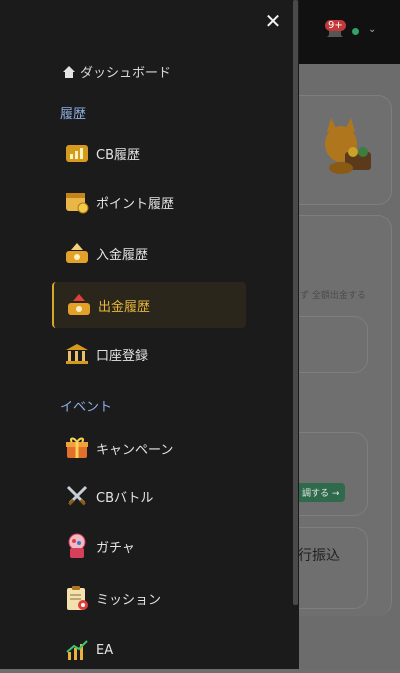 The image size is (400, 673). Describe the element at coordinates (355, 31) in the screenshot. I see `status-dot` at that location.